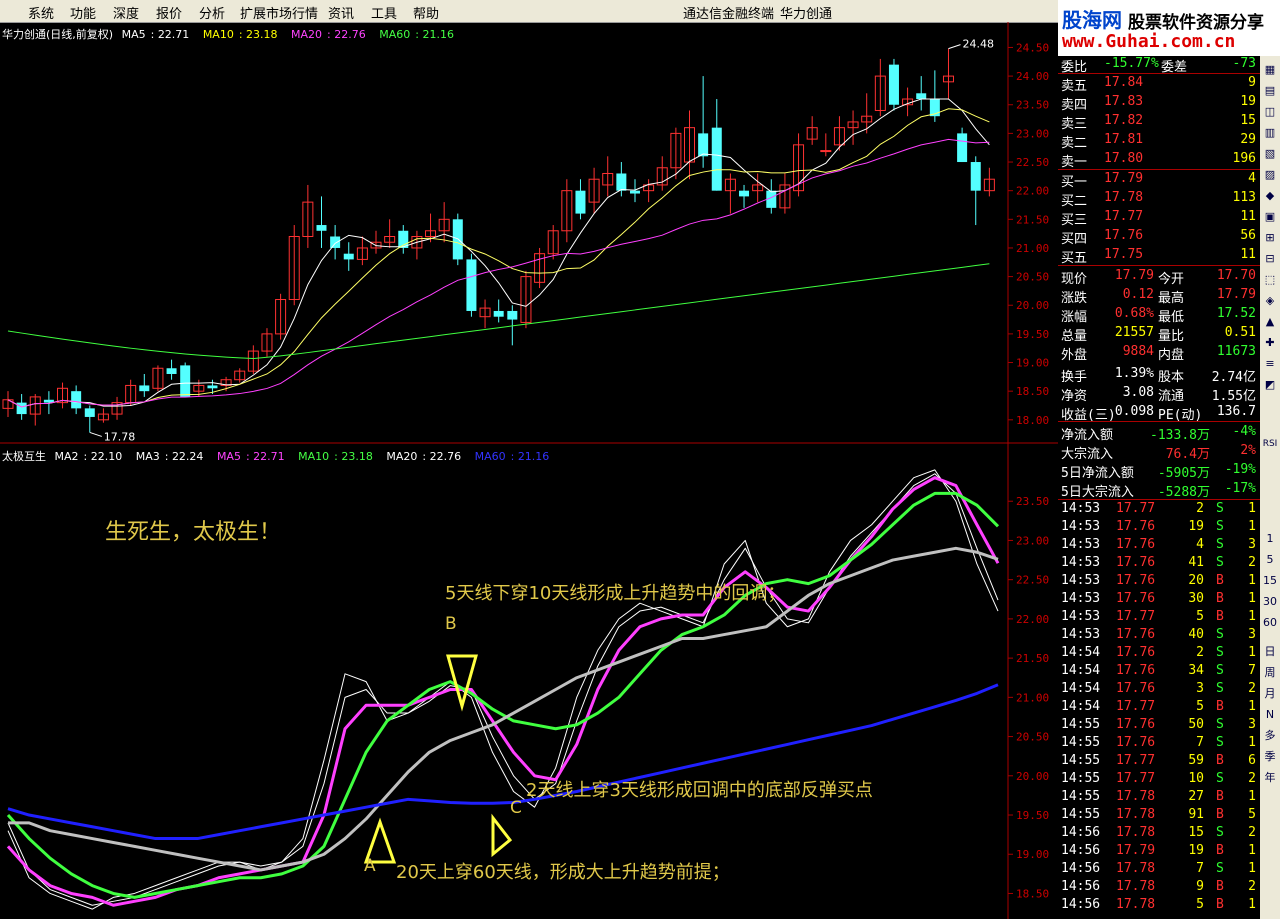 This screenshot has width=1280, height=919. Describe the element at coordinates (1270, 602) in the screenshot. I see `minute-period-button: 30` at that location.